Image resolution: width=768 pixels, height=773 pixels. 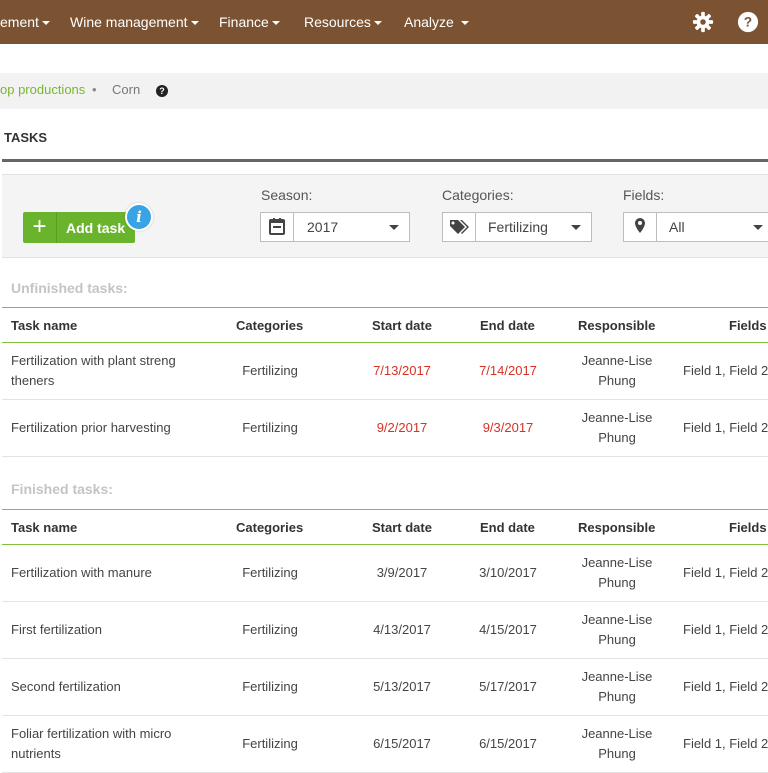 I want to click on season-label: Season:, so click(x=287, y=195).